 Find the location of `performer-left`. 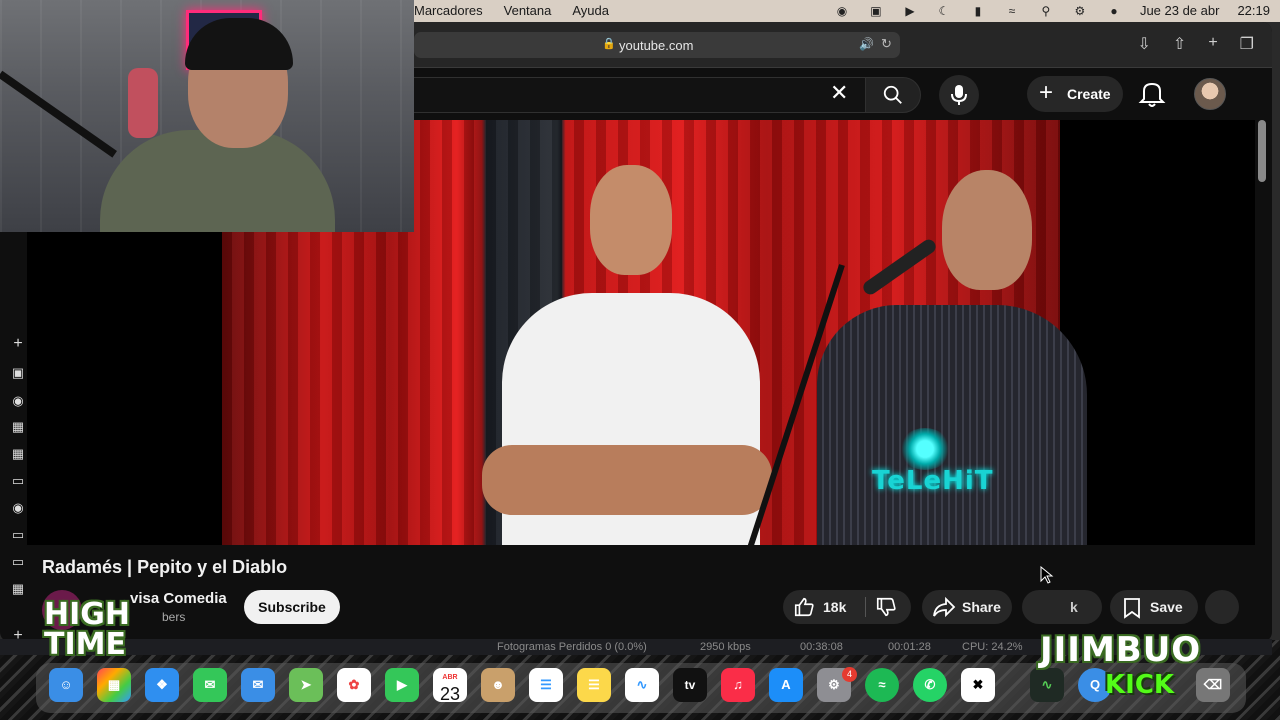

performer-left is located at coordinates (627, 355).